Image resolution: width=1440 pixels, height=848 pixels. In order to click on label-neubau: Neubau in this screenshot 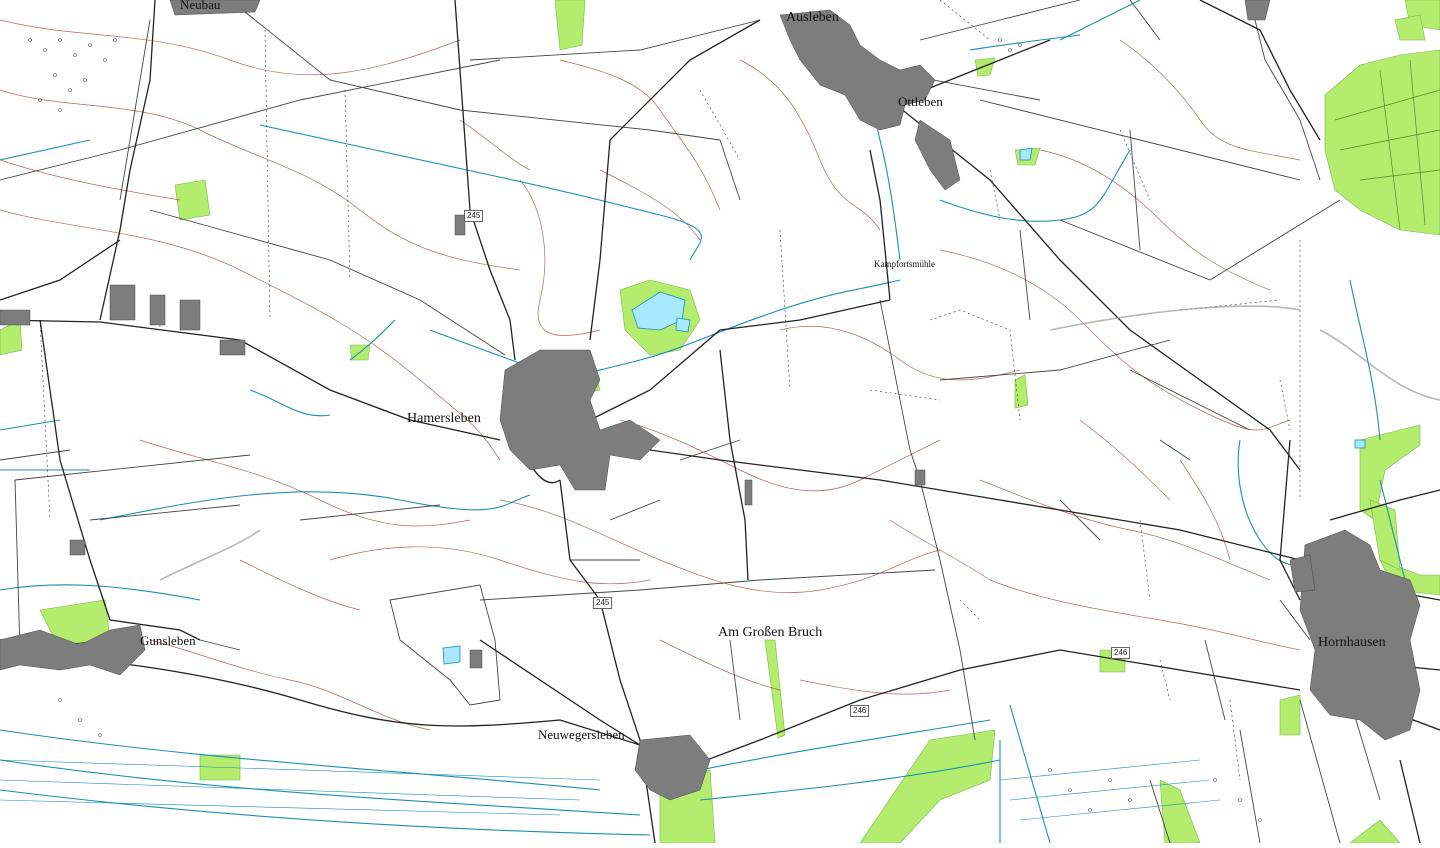, I will do `click(200, 6)`.